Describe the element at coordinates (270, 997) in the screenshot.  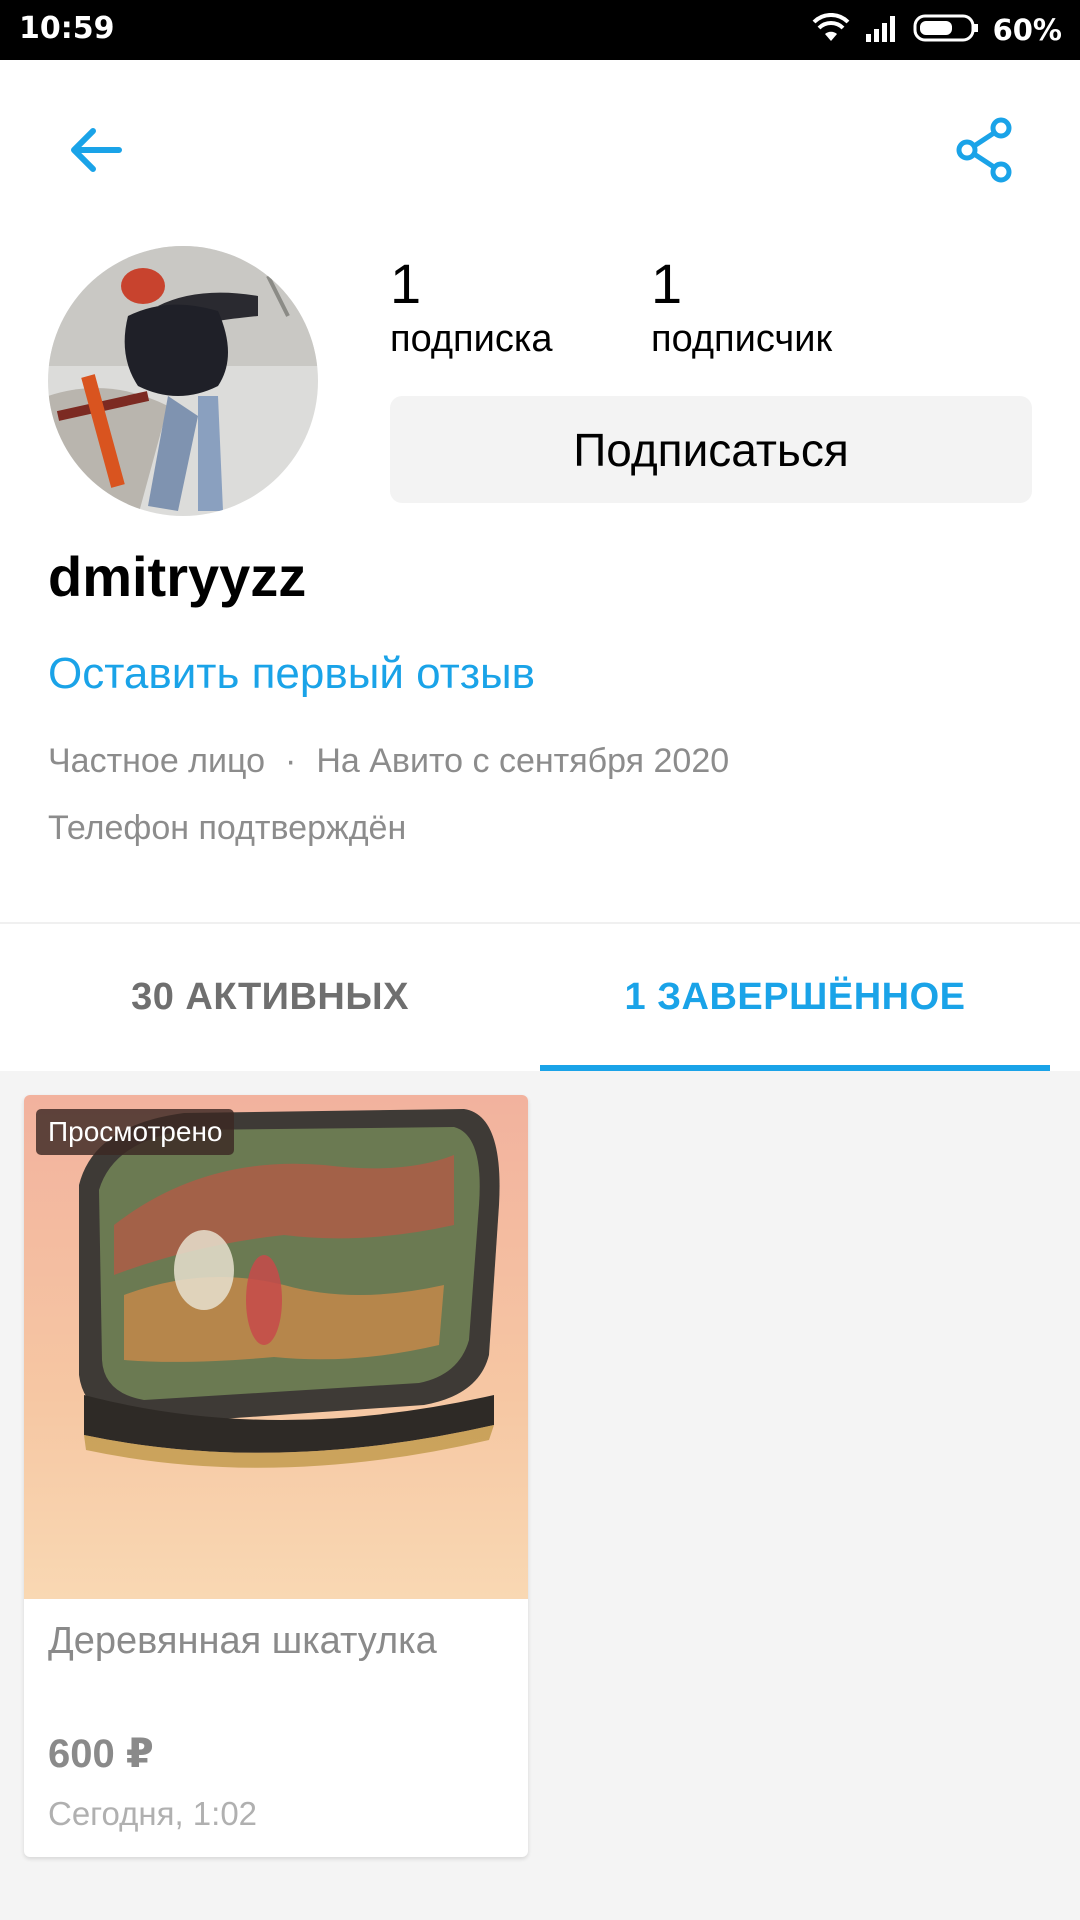
I see `tab-active: 30 АКТИВНЫХ` at that location.